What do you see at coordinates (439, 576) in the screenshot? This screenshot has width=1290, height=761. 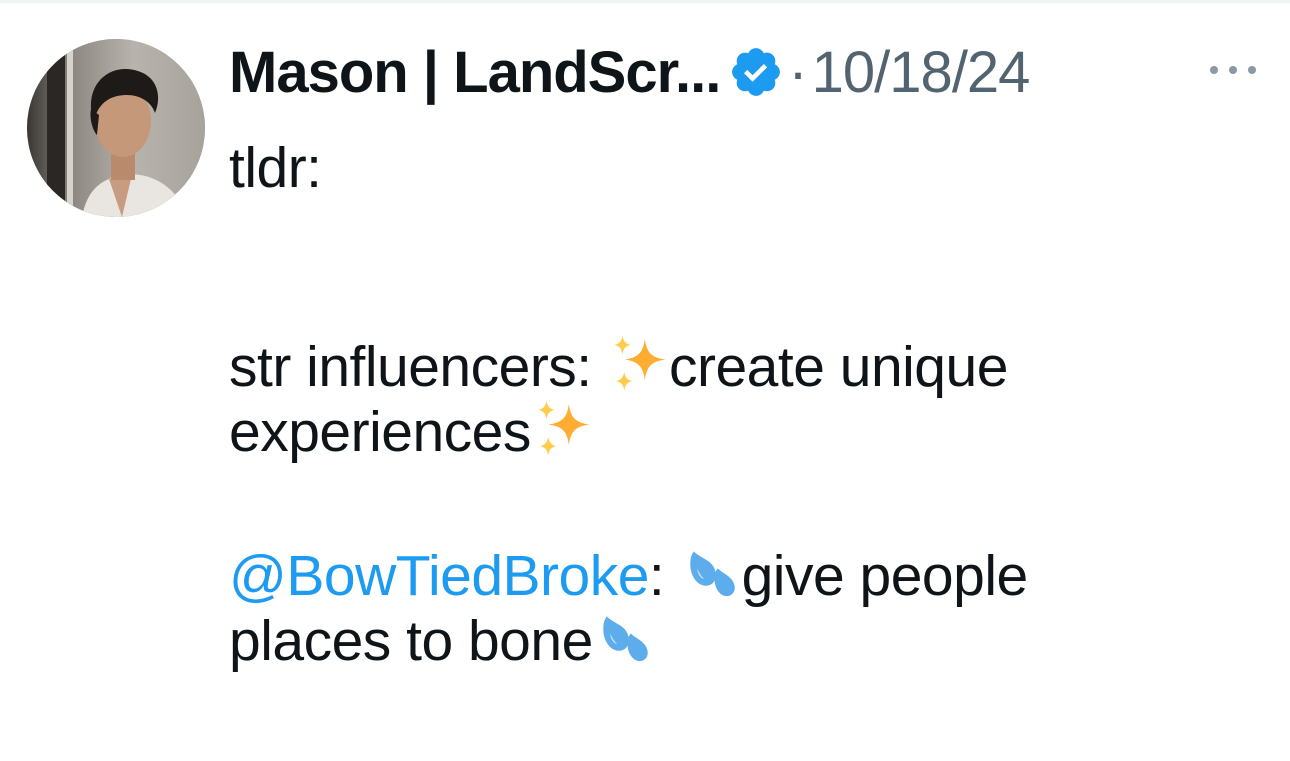 I see `mention-link: @BowTiedBroke` at bounding box center [439, 576].